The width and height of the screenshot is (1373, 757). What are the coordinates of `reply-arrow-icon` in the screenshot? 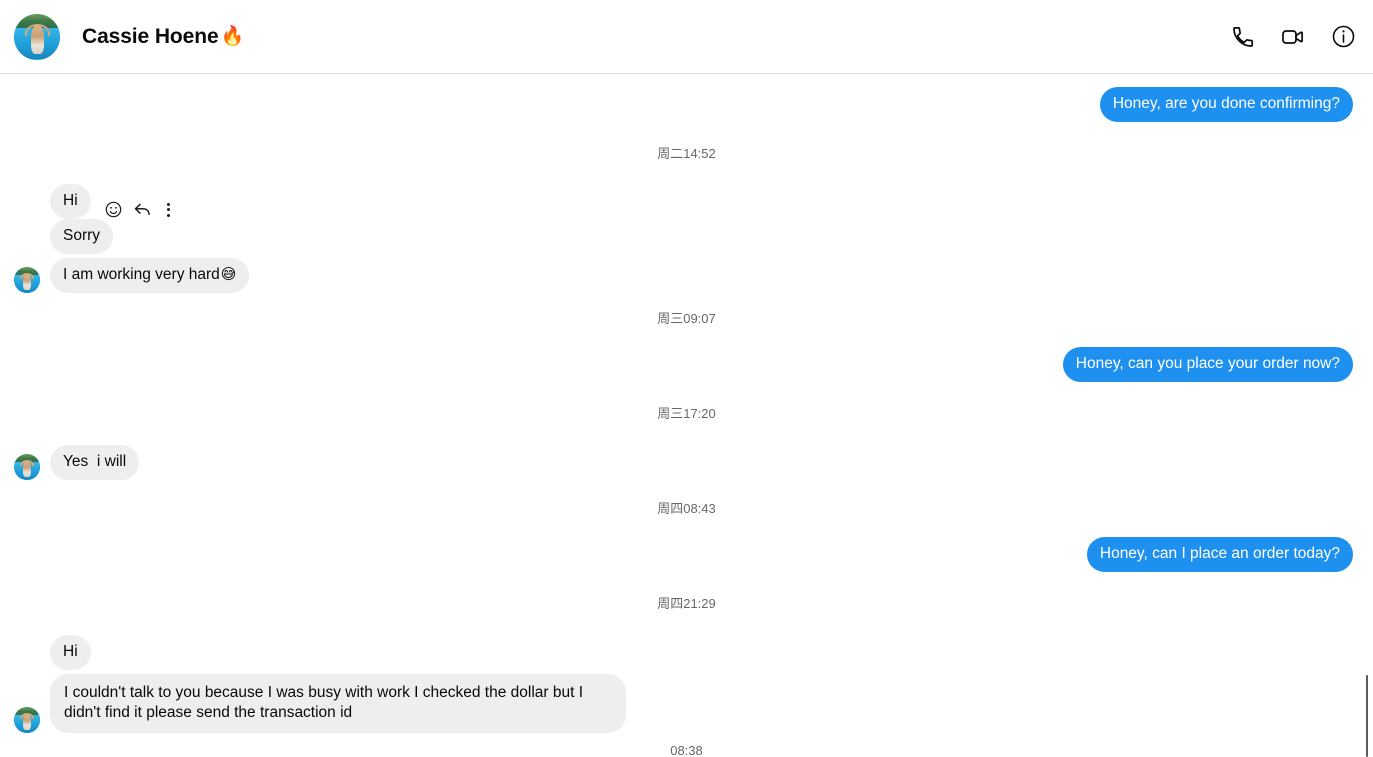 It's located at (142, 209).